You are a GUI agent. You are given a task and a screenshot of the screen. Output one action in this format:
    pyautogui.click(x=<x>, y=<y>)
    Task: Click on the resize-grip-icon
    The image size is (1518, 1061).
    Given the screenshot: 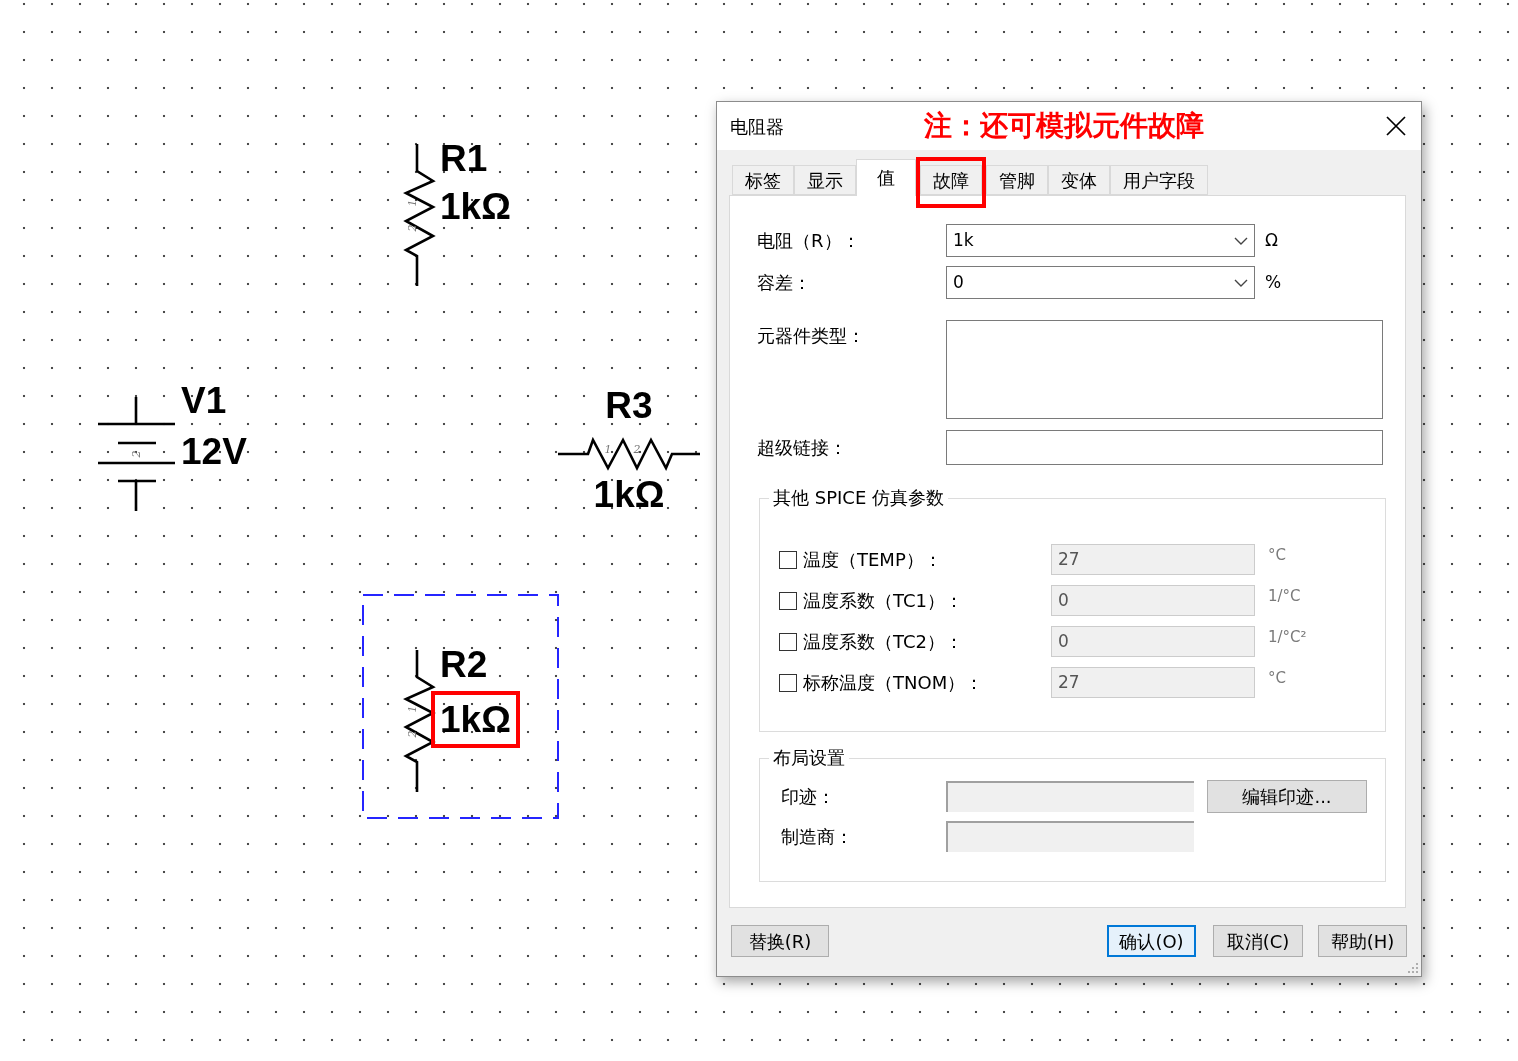 What is the action you would take?
    pyautogui.click(x=1413, y=968)
    